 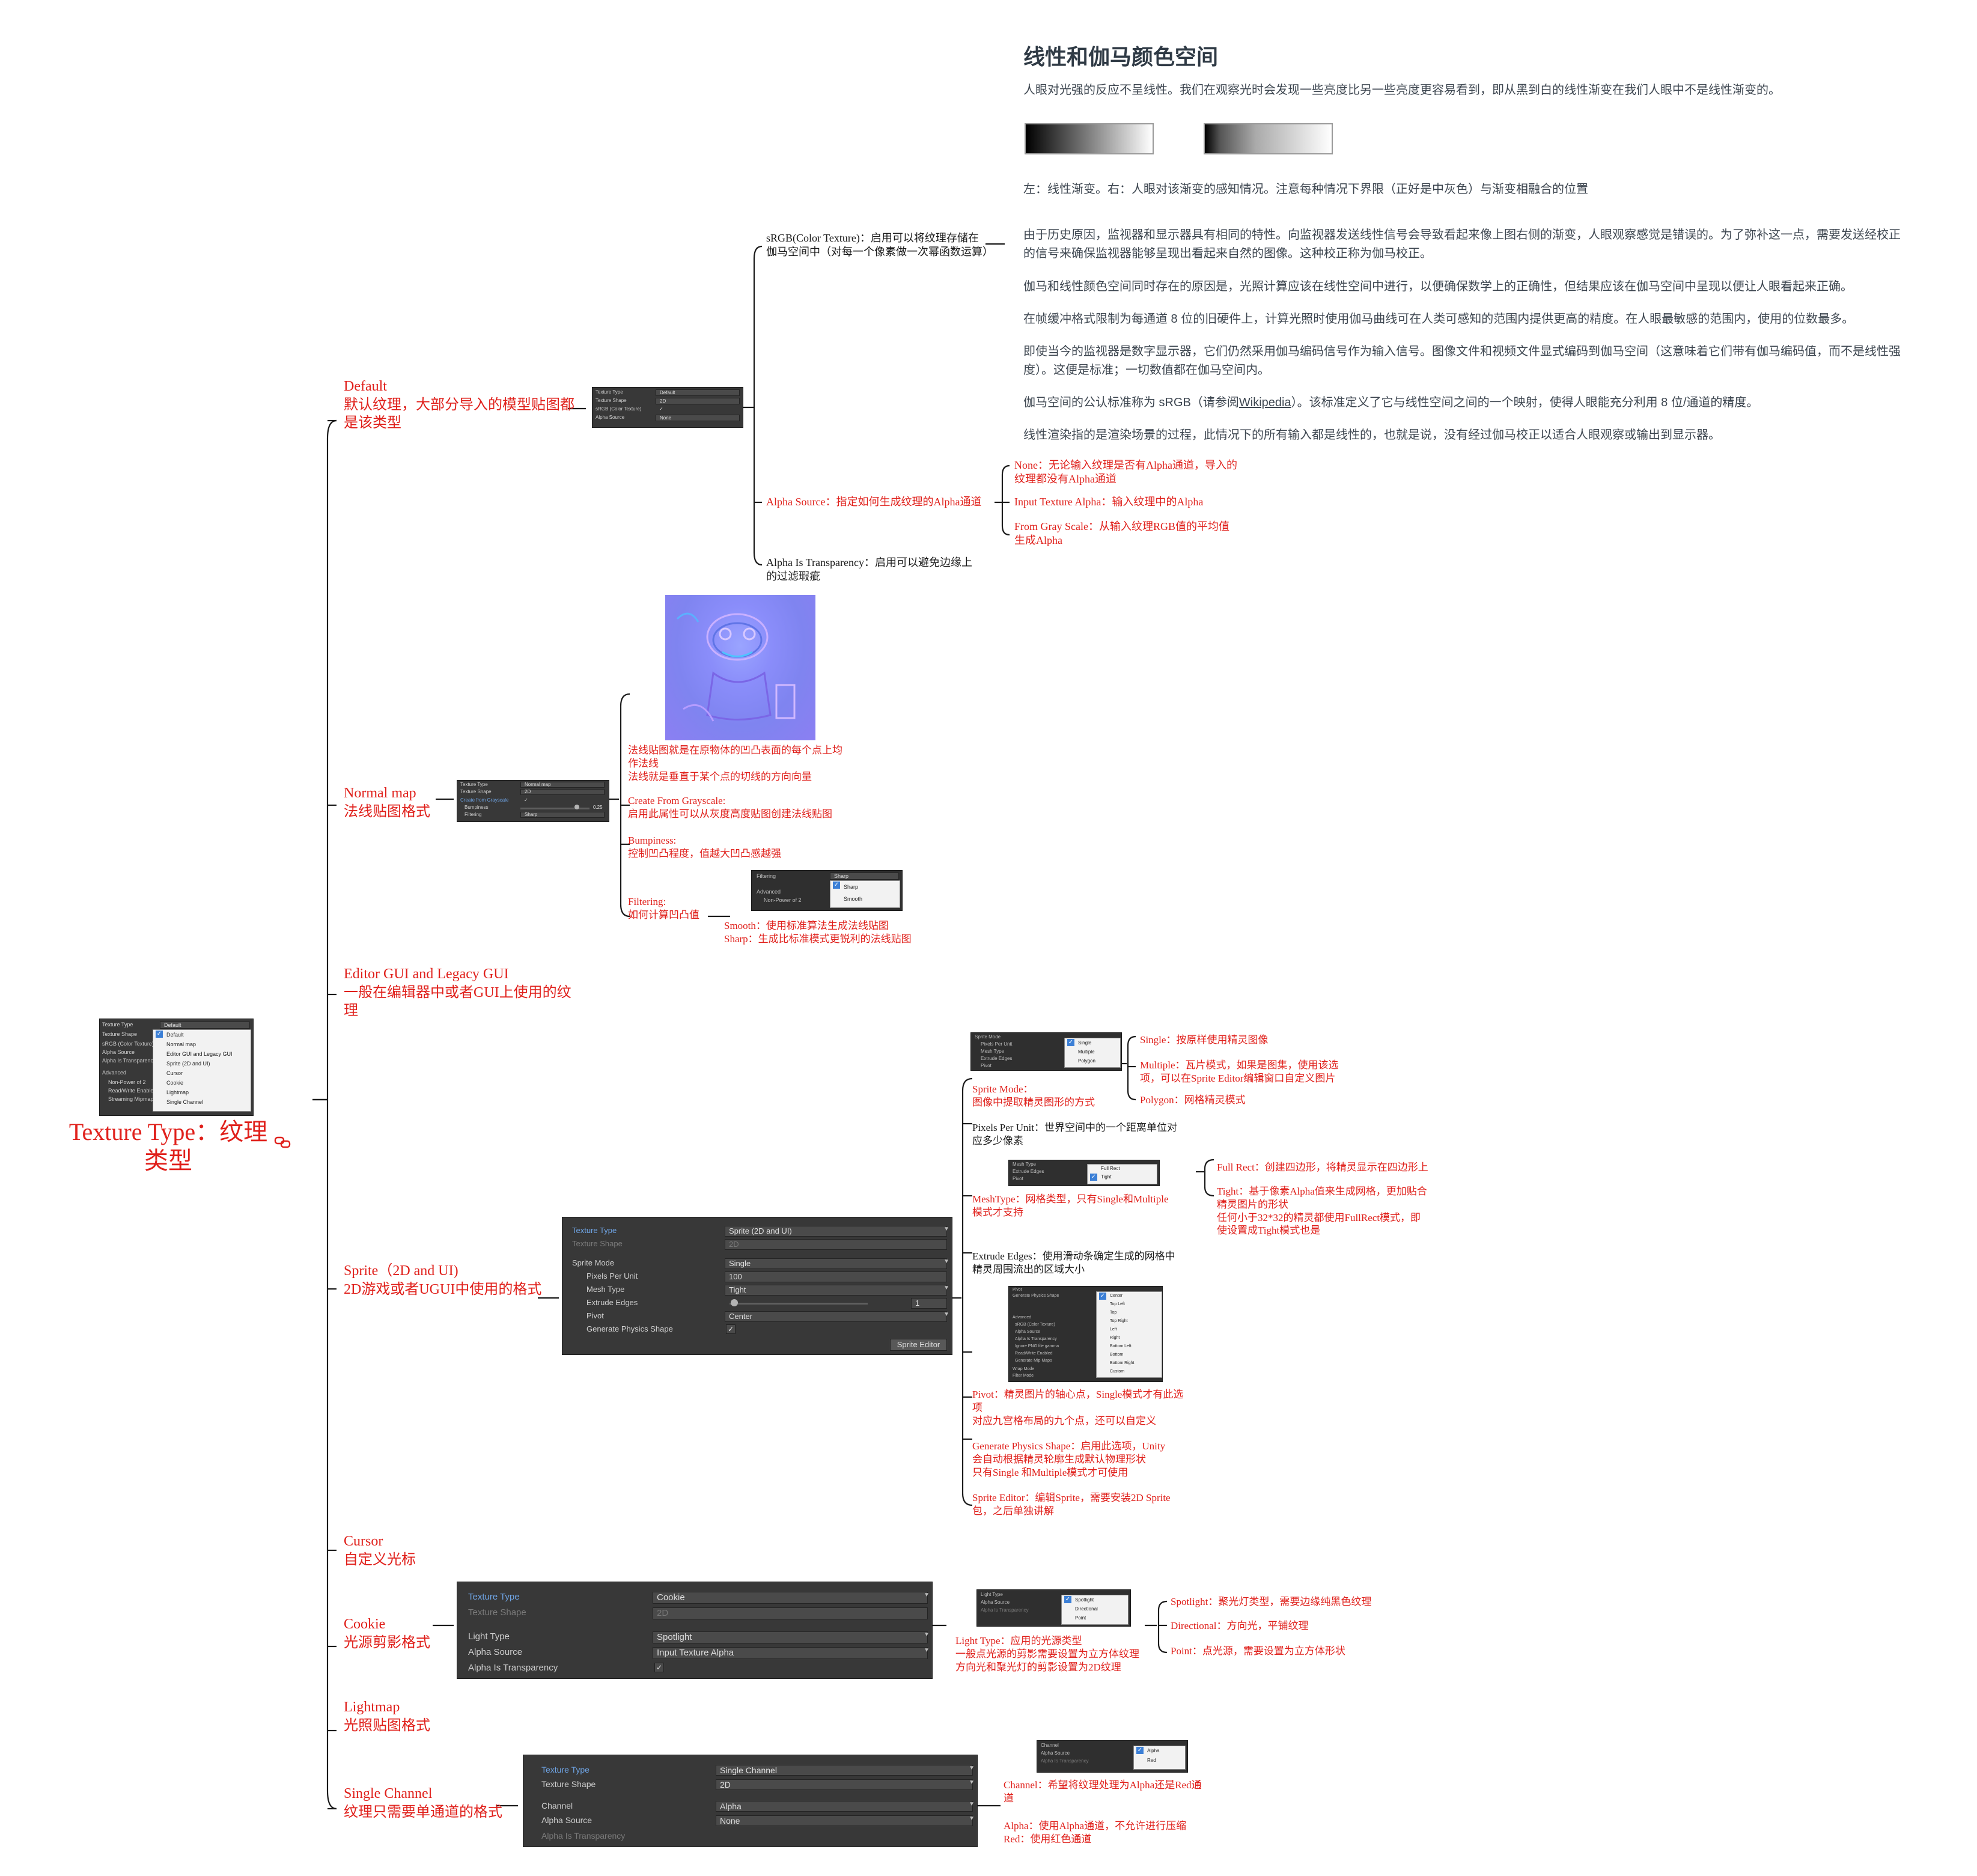 I want to click on extrude-node: Extrude Edges：使用滑动条确定生成的网格中 精灵周围流出的区域大小, so click(x=1073, y=1263).